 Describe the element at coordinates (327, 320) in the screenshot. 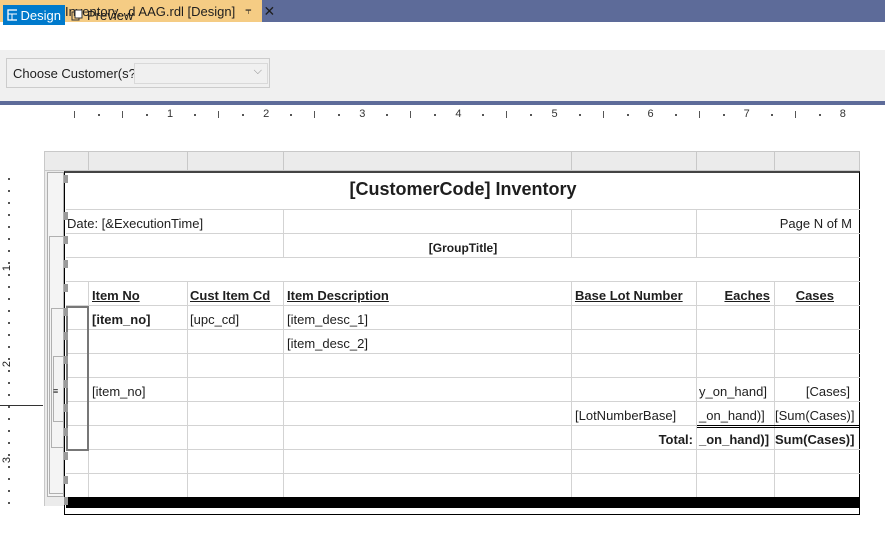

I see `detail-item-desc-1: [item_desc_1]` at that location.